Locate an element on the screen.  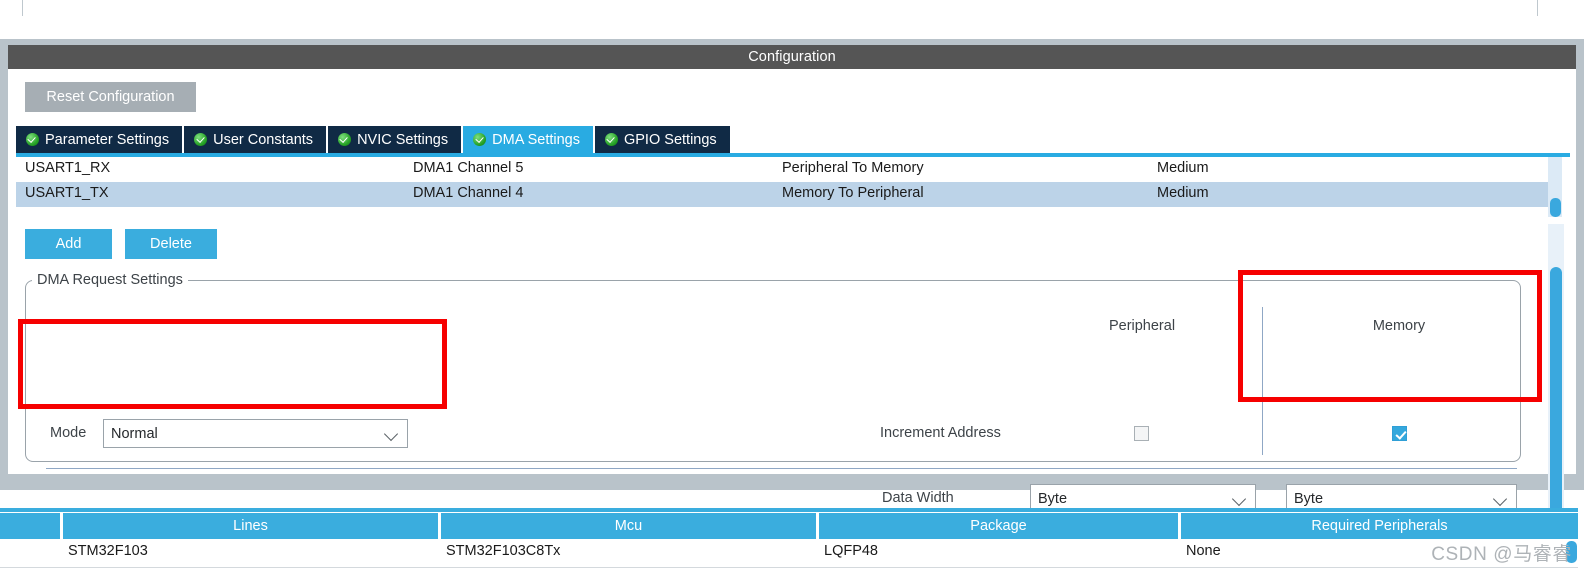
dma-channel: DMA1 Channel 4 is located at coordinates (468, 193).